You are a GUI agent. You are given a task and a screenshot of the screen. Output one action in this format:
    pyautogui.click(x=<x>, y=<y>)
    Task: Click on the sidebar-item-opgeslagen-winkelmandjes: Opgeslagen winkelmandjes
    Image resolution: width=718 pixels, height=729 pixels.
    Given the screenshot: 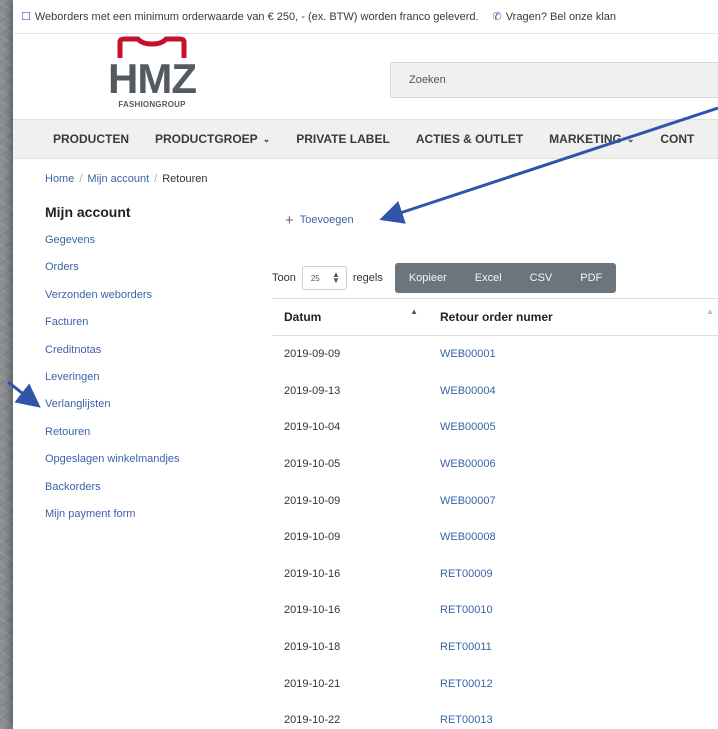 What is the action you would take?
    pyautogui.click(x=145, y=465)
    